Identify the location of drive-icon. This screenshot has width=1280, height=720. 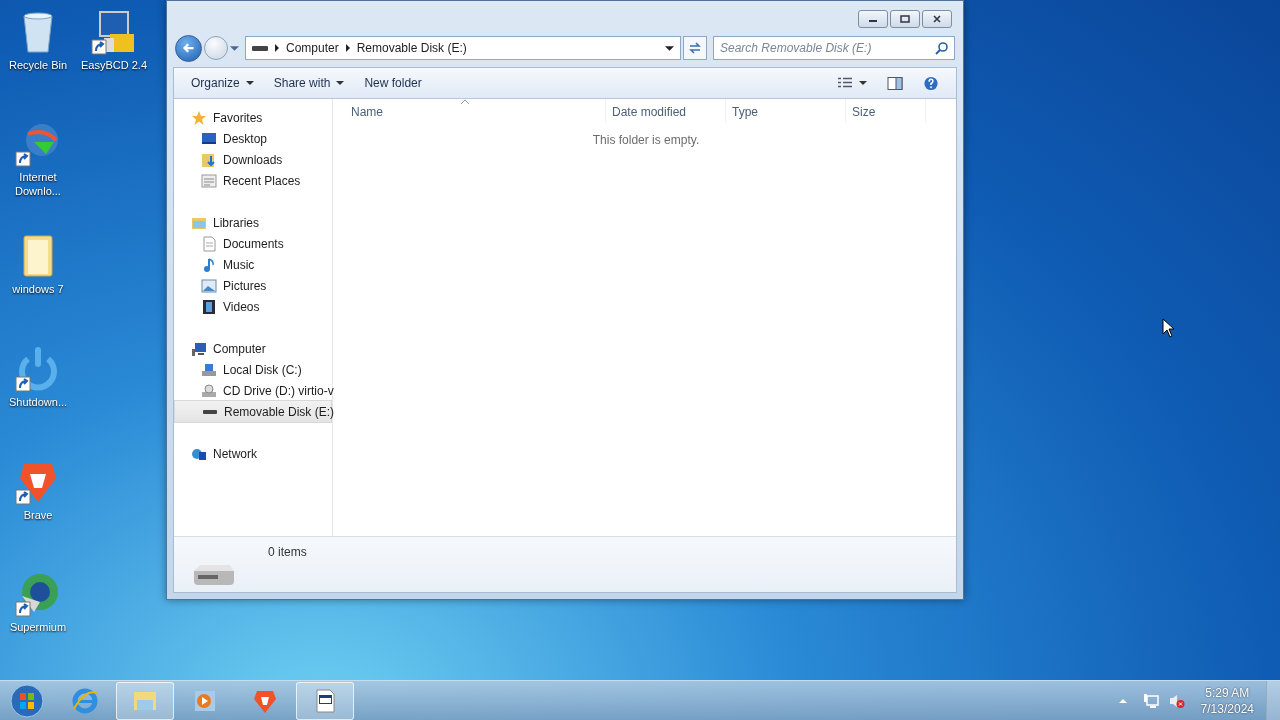
(260, 48).